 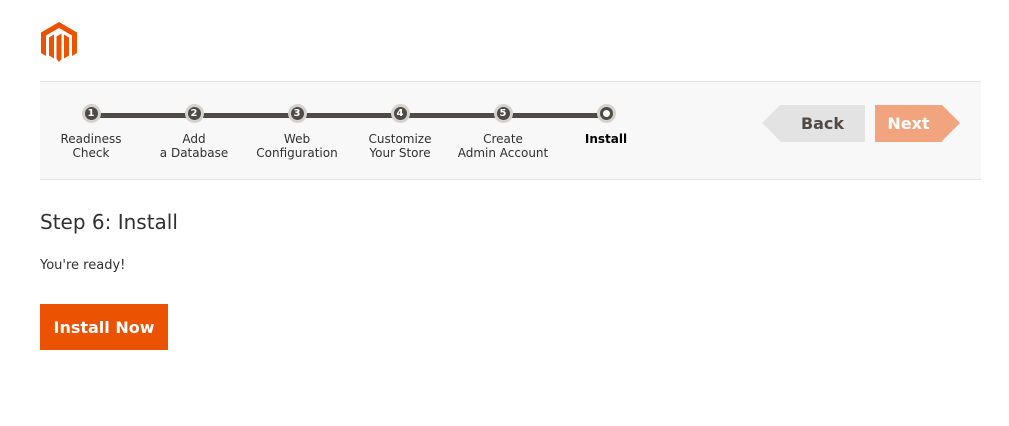 What do you see at coordinates (109, 222) in the screenshot?
I see `page-title: Step 6: Install` at bounding box center [109, 222].